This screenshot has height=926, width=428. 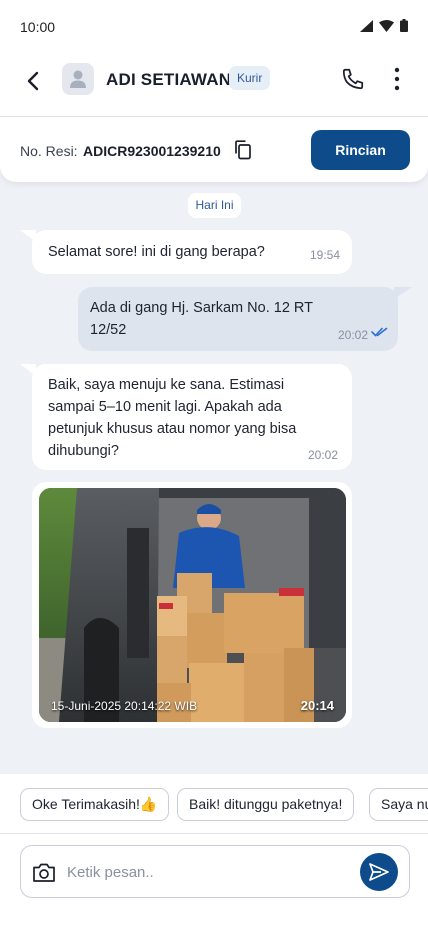 I want to click on user-icon, so click(x=78, y=79).